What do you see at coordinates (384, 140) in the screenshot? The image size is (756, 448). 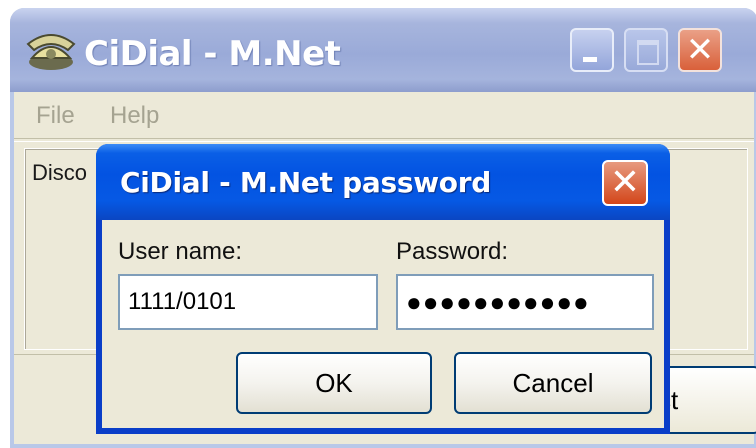 I see `menu-separator` at bounding box center [384, 140].